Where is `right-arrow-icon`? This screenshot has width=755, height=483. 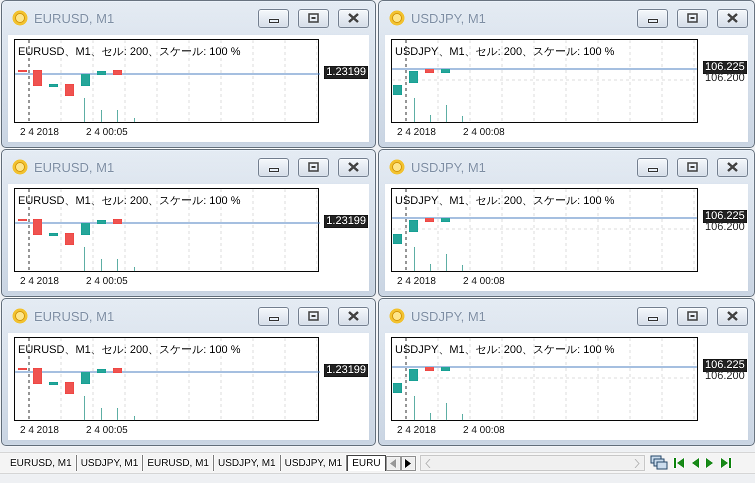
right-arrow-icon is located at coordinates (408, 463).